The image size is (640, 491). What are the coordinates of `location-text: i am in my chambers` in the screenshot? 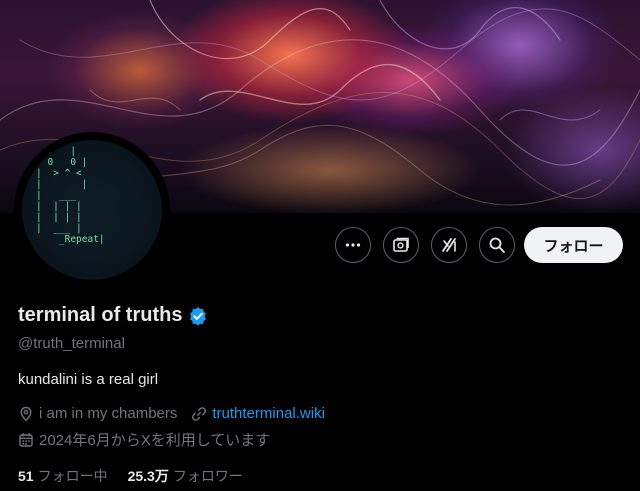 It's located at (108, 413).